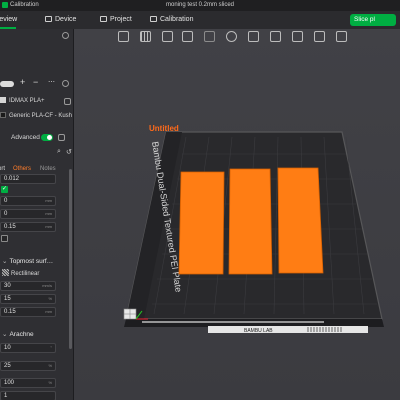 The image size is (400, 400). I want to click on tab-calibration: Calibration, so click(171, 20).